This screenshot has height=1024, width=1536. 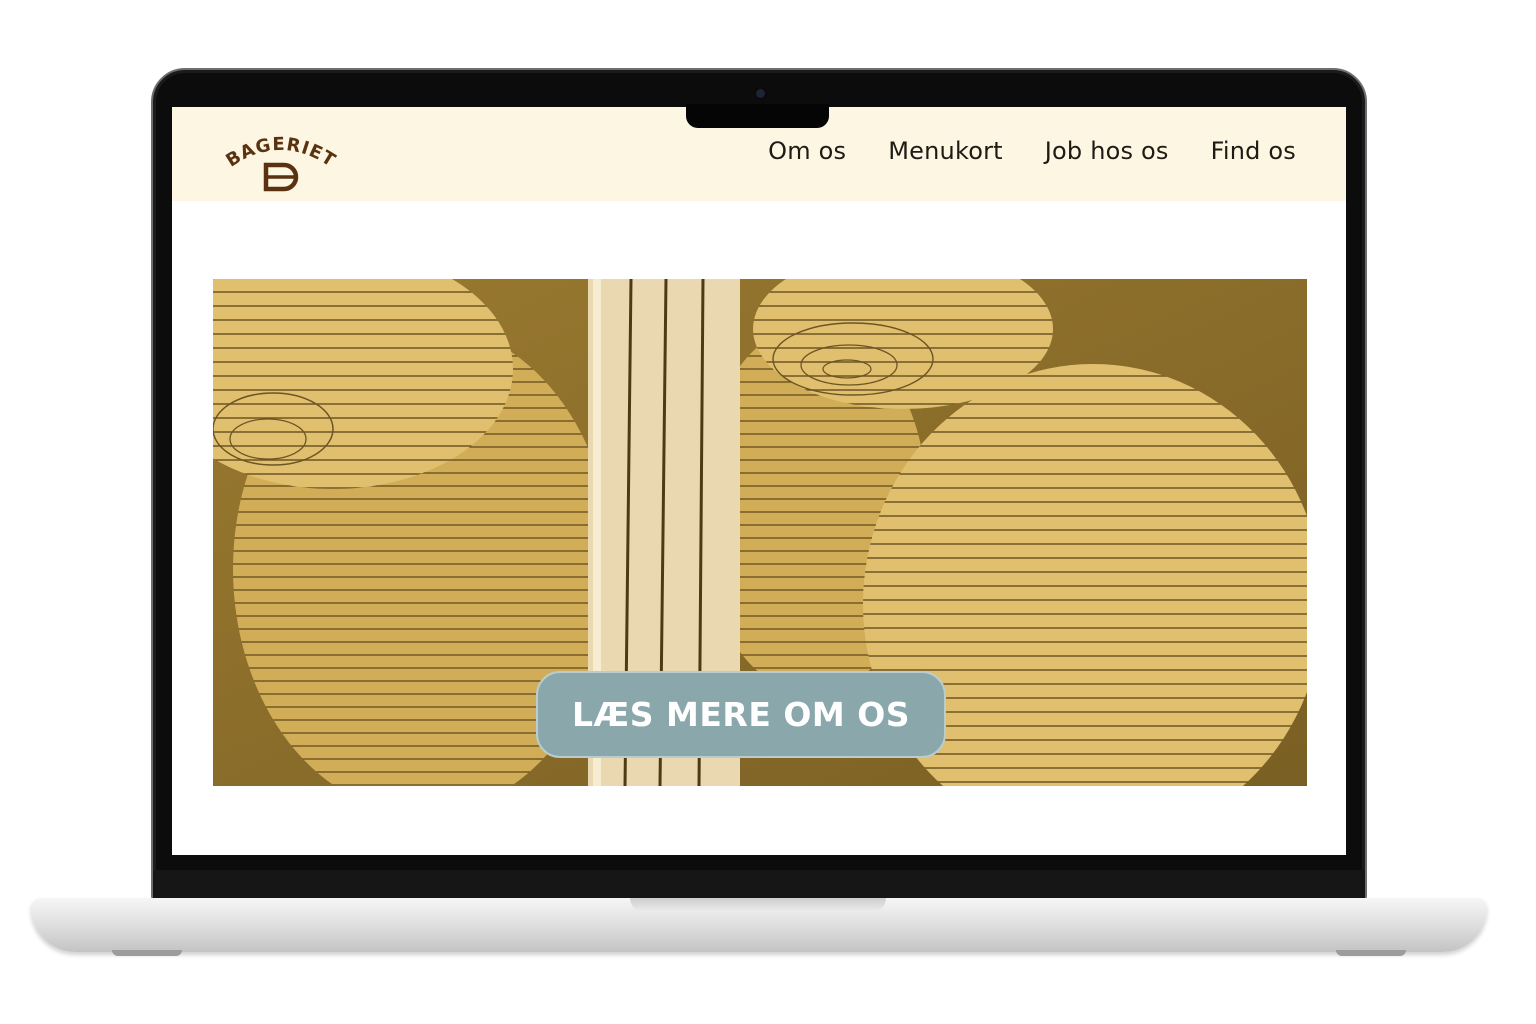 What do you see at coordinates (757, 116) in the screenshot?
I see `screen-notch` at bounding box center [757, 116].